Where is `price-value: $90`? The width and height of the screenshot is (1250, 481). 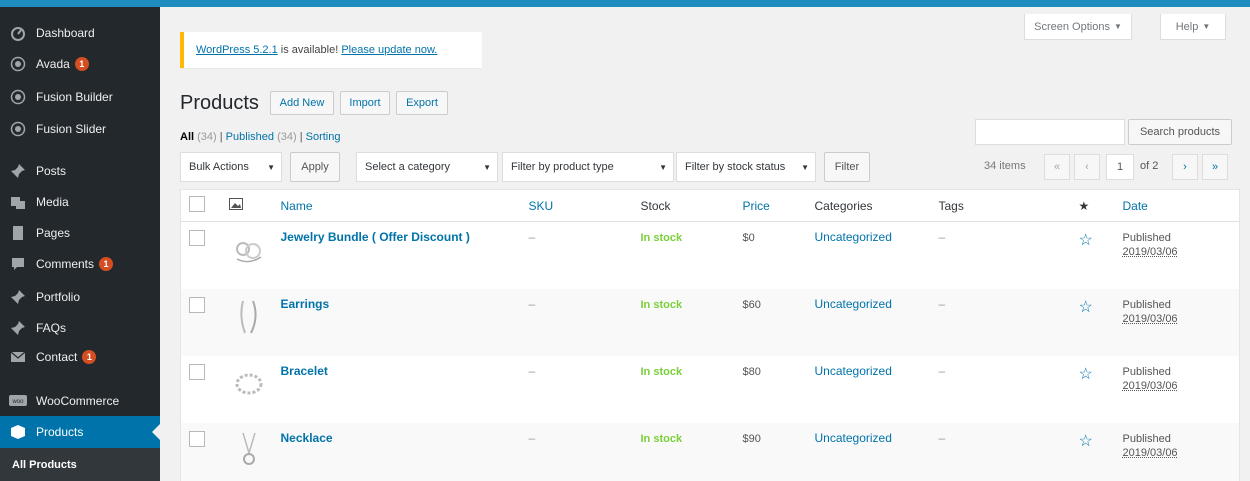
price-value: $90 is located at coordinates (751, 438).